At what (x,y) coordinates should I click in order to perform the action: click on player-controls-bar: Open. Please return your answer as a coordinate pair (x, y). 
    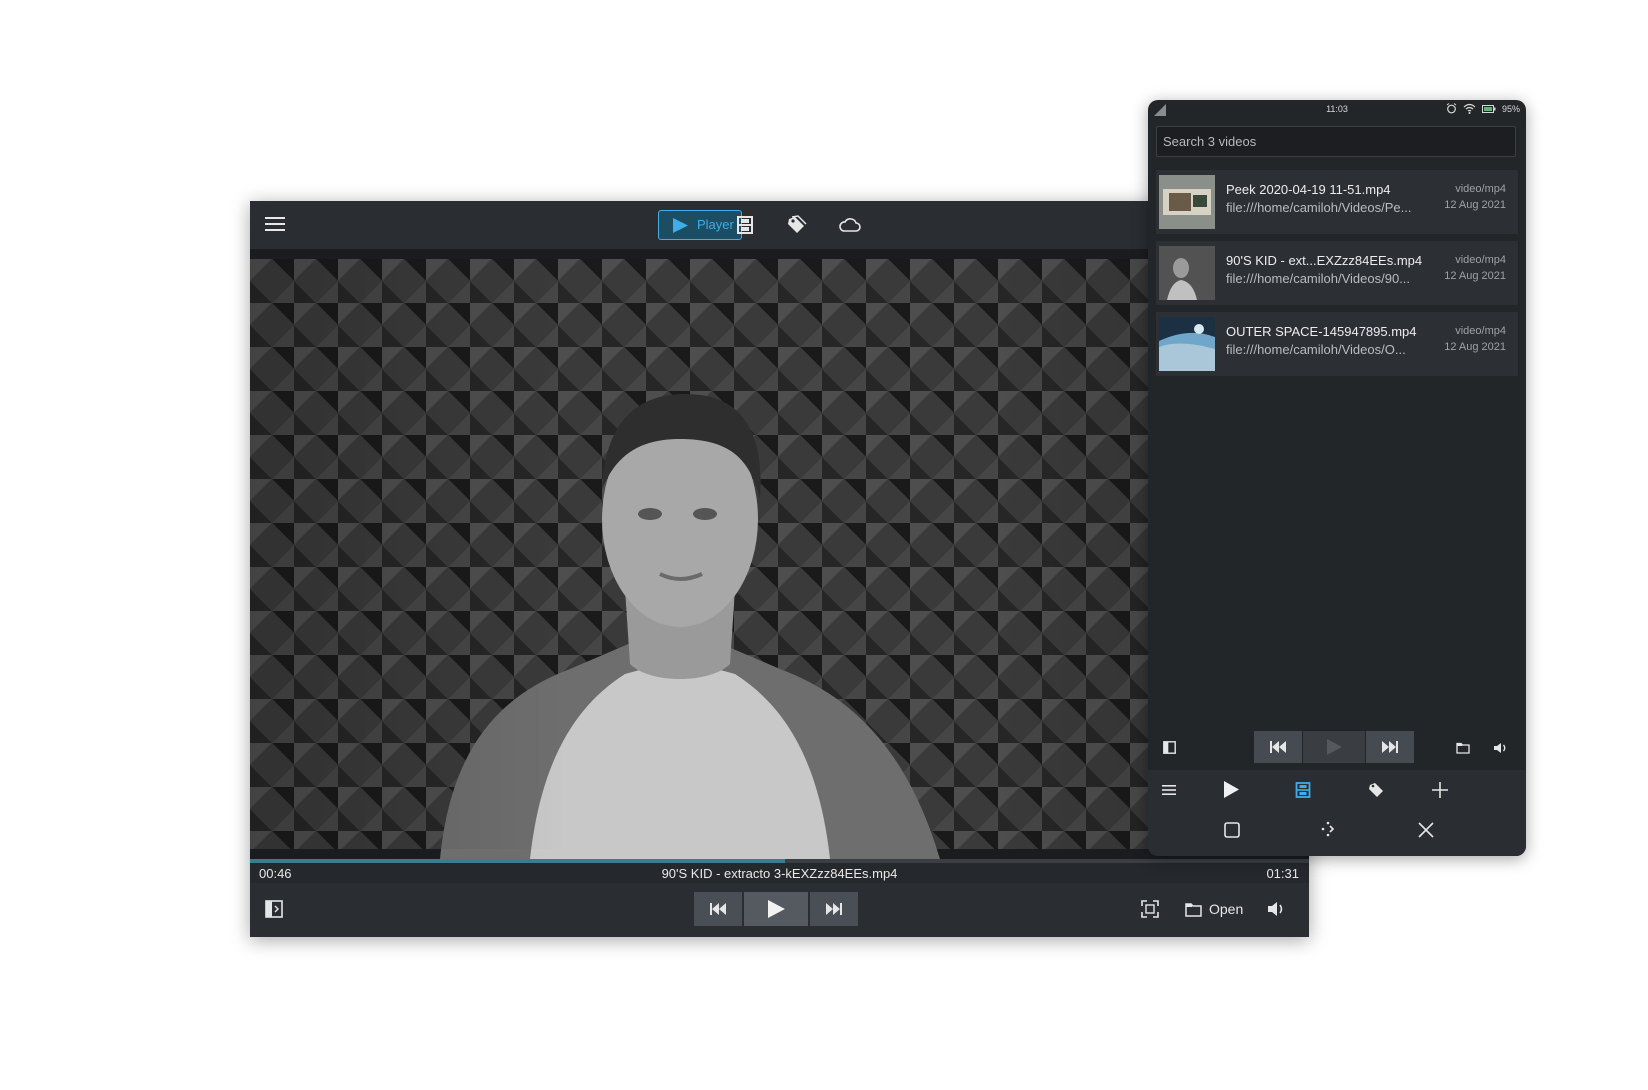
    Looking at the image, I should click on (779, 910).